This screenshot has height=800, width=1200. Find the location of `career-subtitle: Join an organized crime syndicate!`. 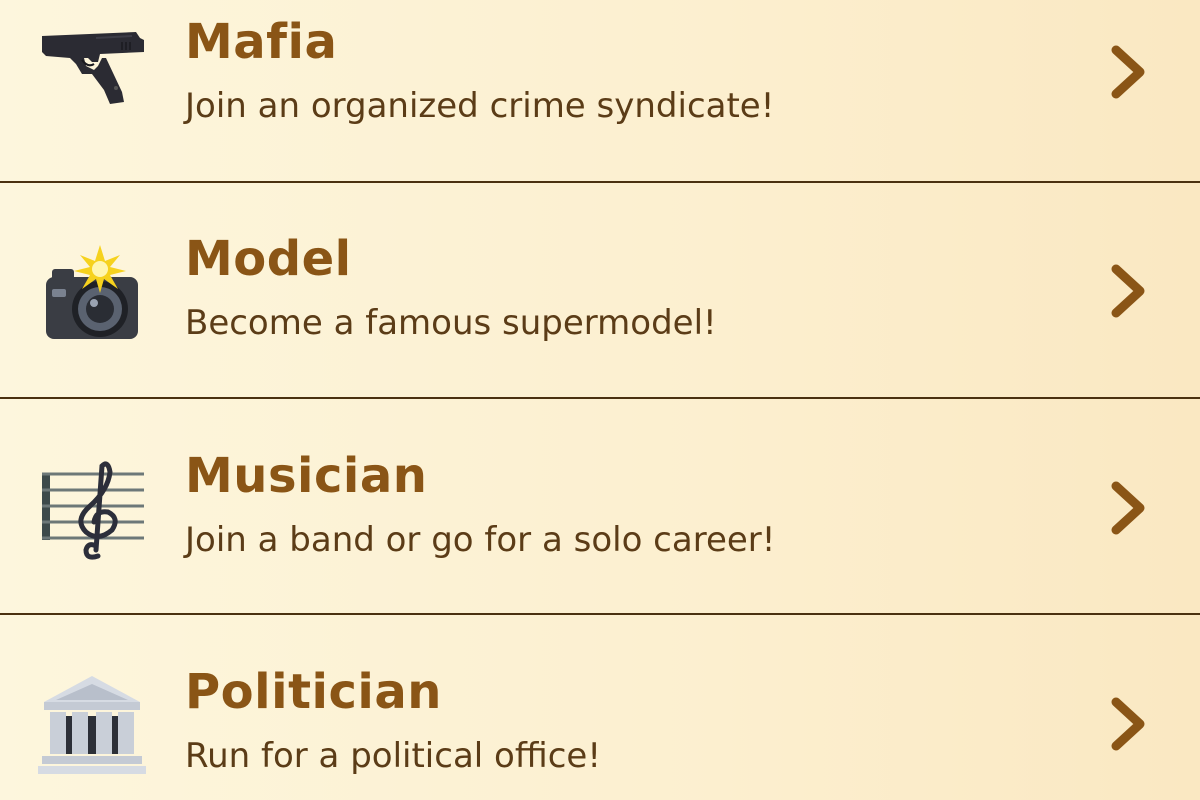

career-subtitle: Join an organized crime syndicate! is located at coordinates (480, 106).